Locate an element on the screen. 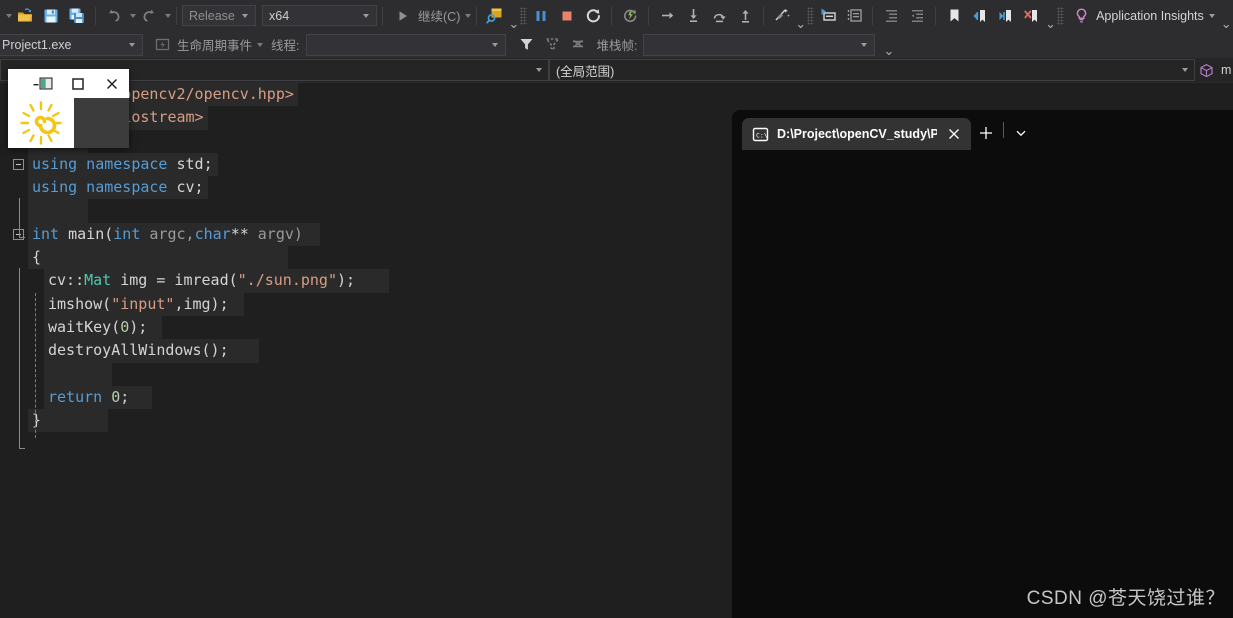  redo-button is located at coordinates (149, 16).